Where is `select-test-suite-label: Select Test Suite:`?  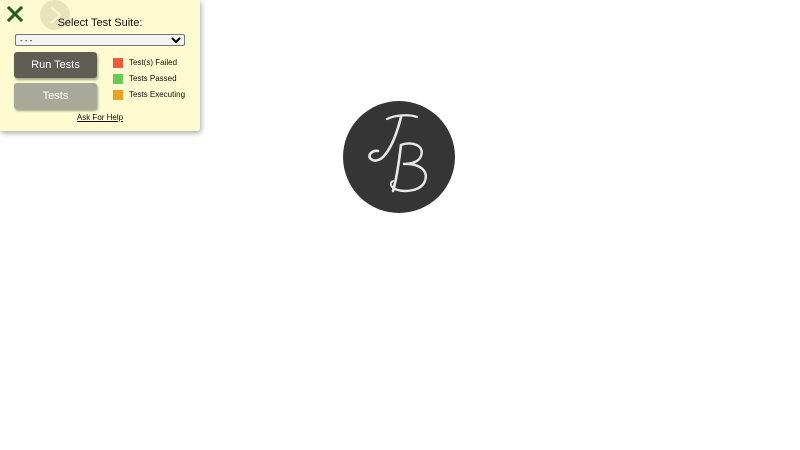
select-test-suite-label: Select Test Suite: is located at coordinates (100, 23).